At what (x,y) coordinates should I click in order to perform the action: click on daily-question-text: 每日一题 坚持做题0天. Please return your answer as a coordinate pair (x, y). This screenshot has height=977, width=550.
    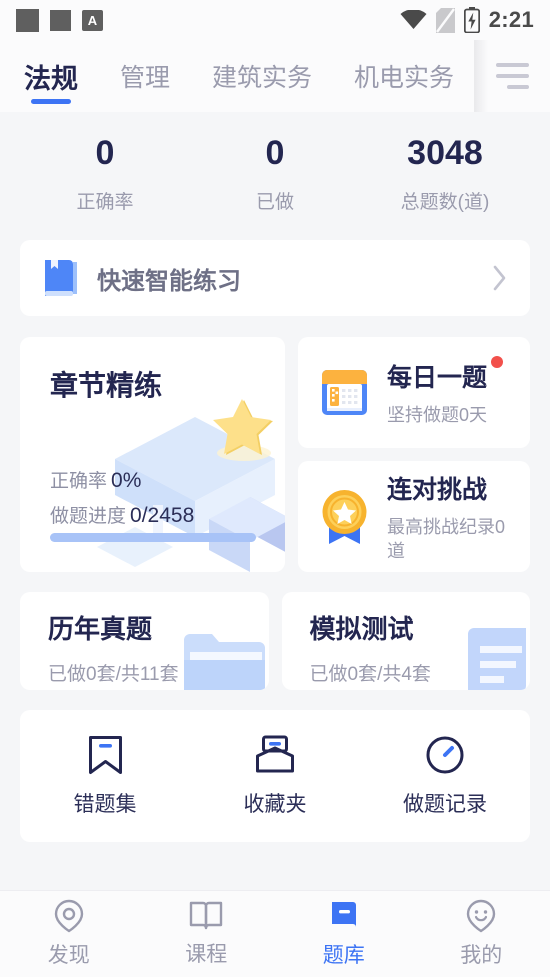
    Looking at the image, I should click on (445, 391).